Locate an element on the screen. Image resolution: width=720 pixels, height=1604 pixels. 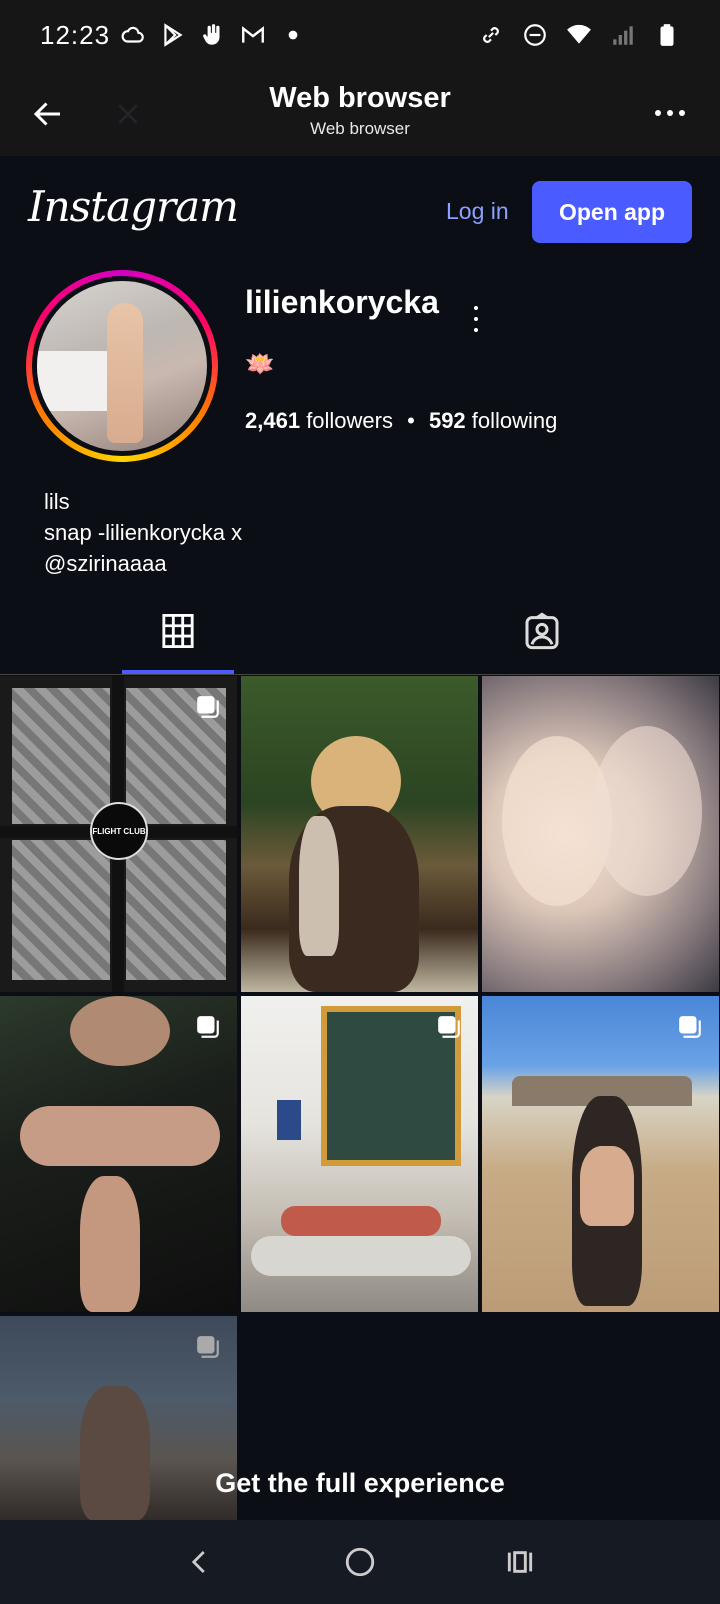
avatar-story-ring is located at coordinates (122, 366).